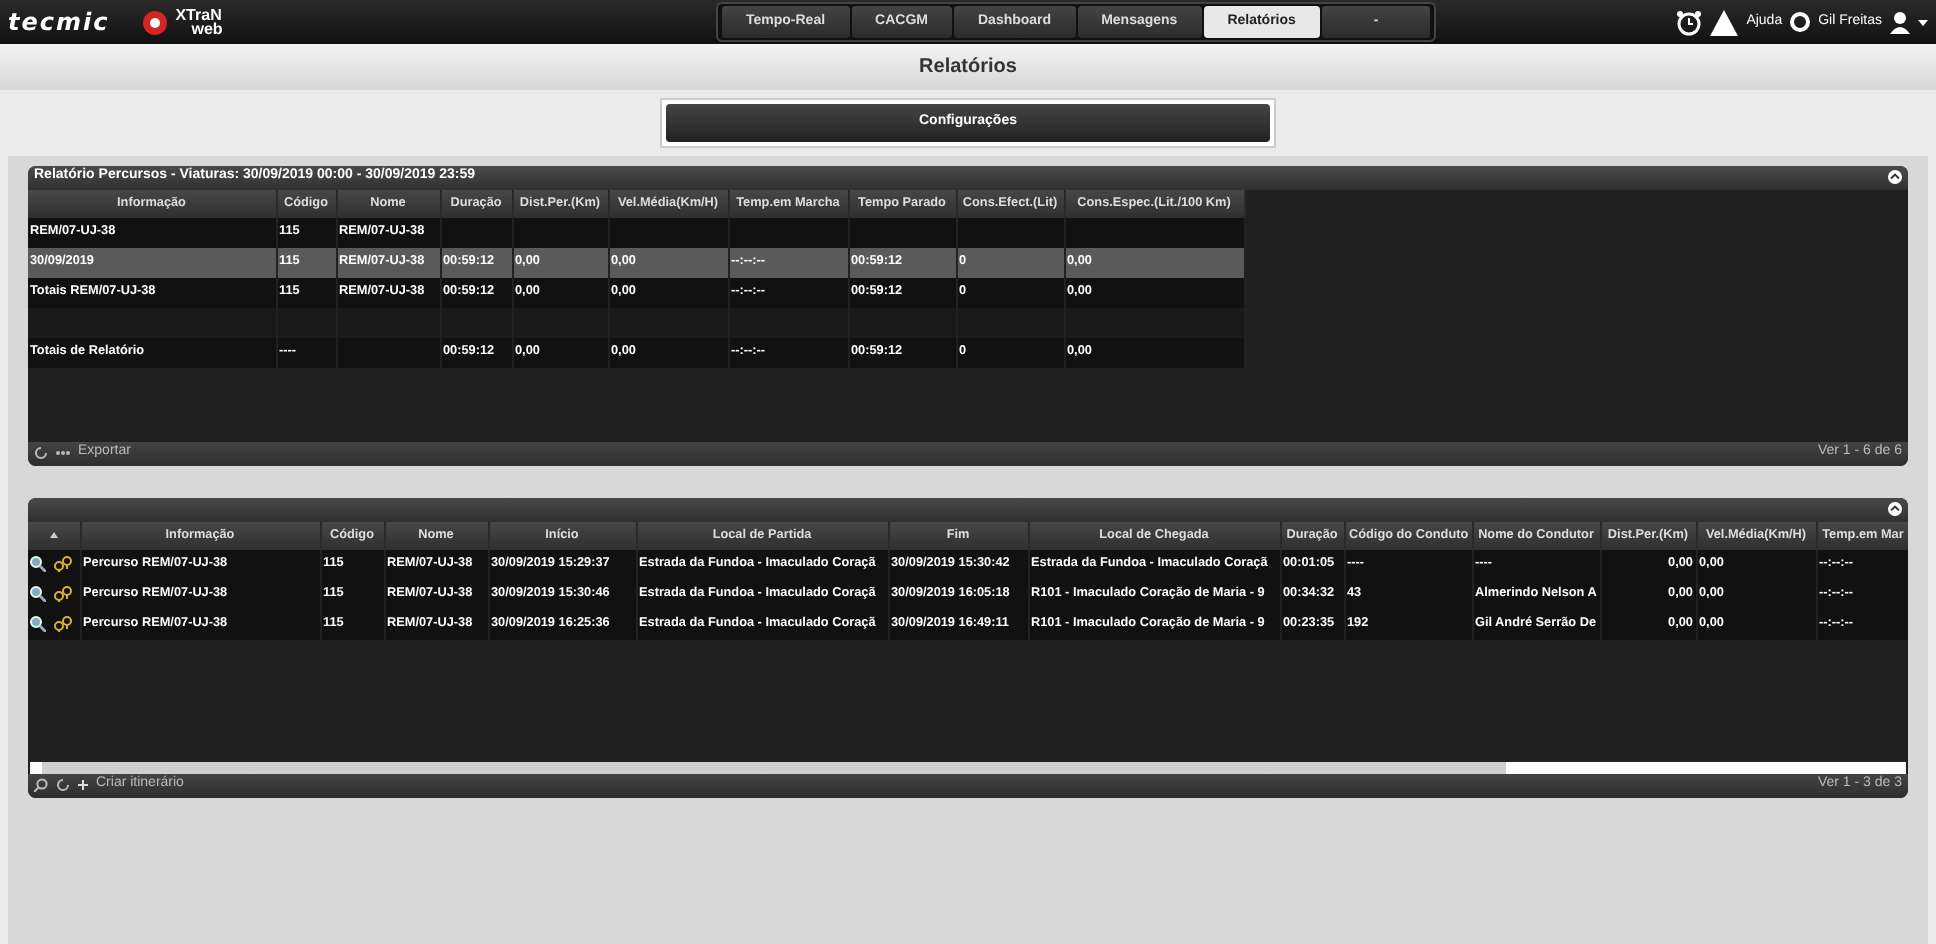 The image size is (1936, 944). Describe the element at coordinates (968, 767) in the screenshot. I see `horizontal-scrollbar` at that location.